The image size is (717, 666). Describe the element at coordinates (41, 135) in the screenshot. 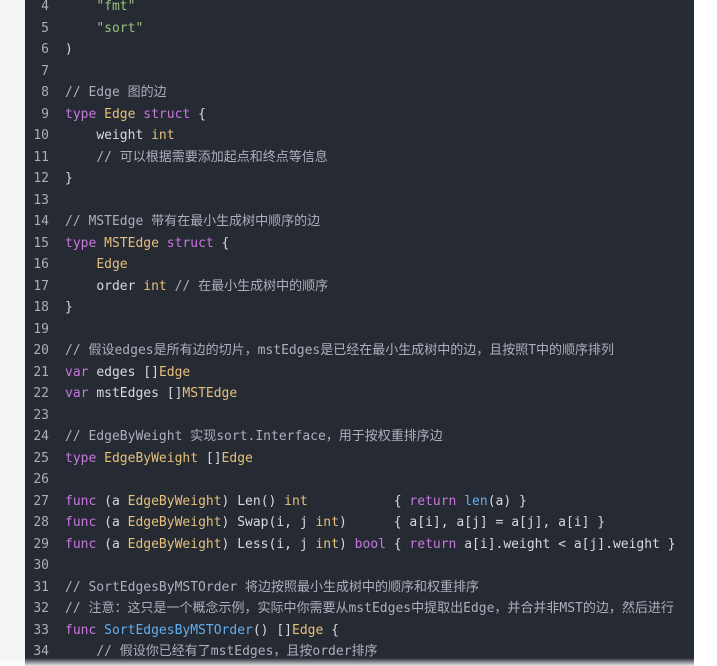

I see `line-number: 10` at that location.